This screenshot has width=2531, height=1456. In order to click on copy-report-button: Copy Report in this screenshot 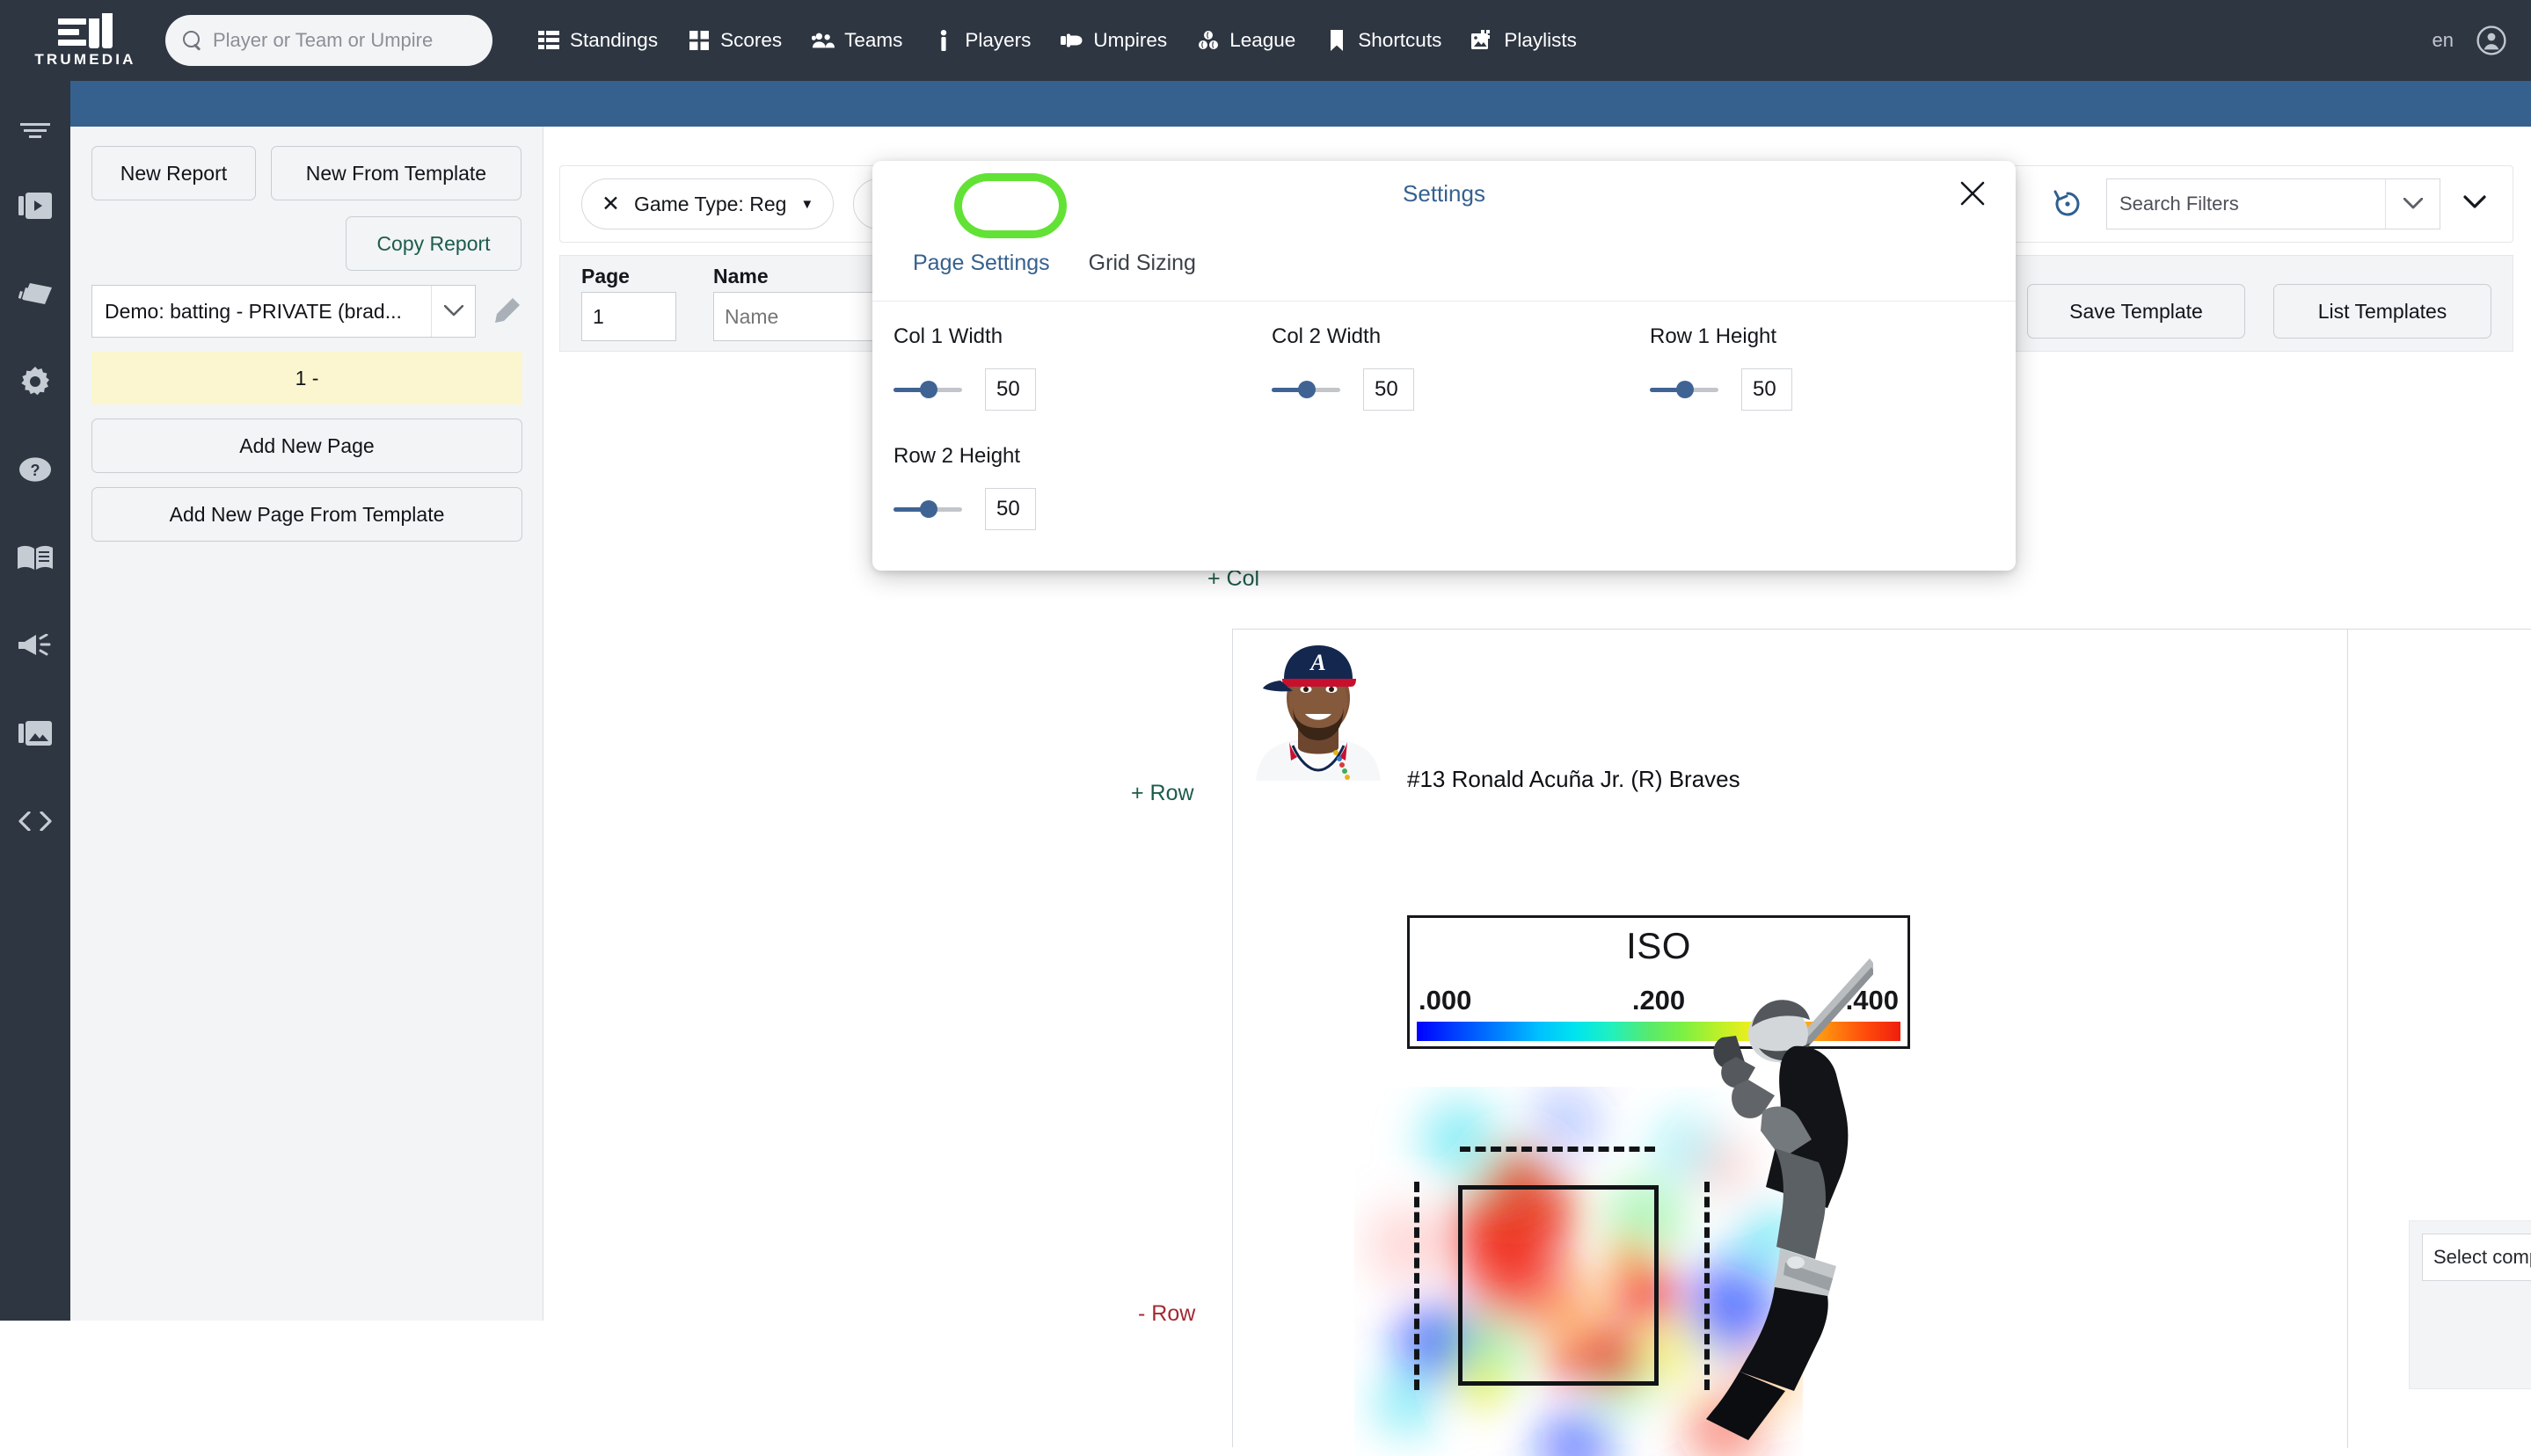, I will do `click(434, 243)`.